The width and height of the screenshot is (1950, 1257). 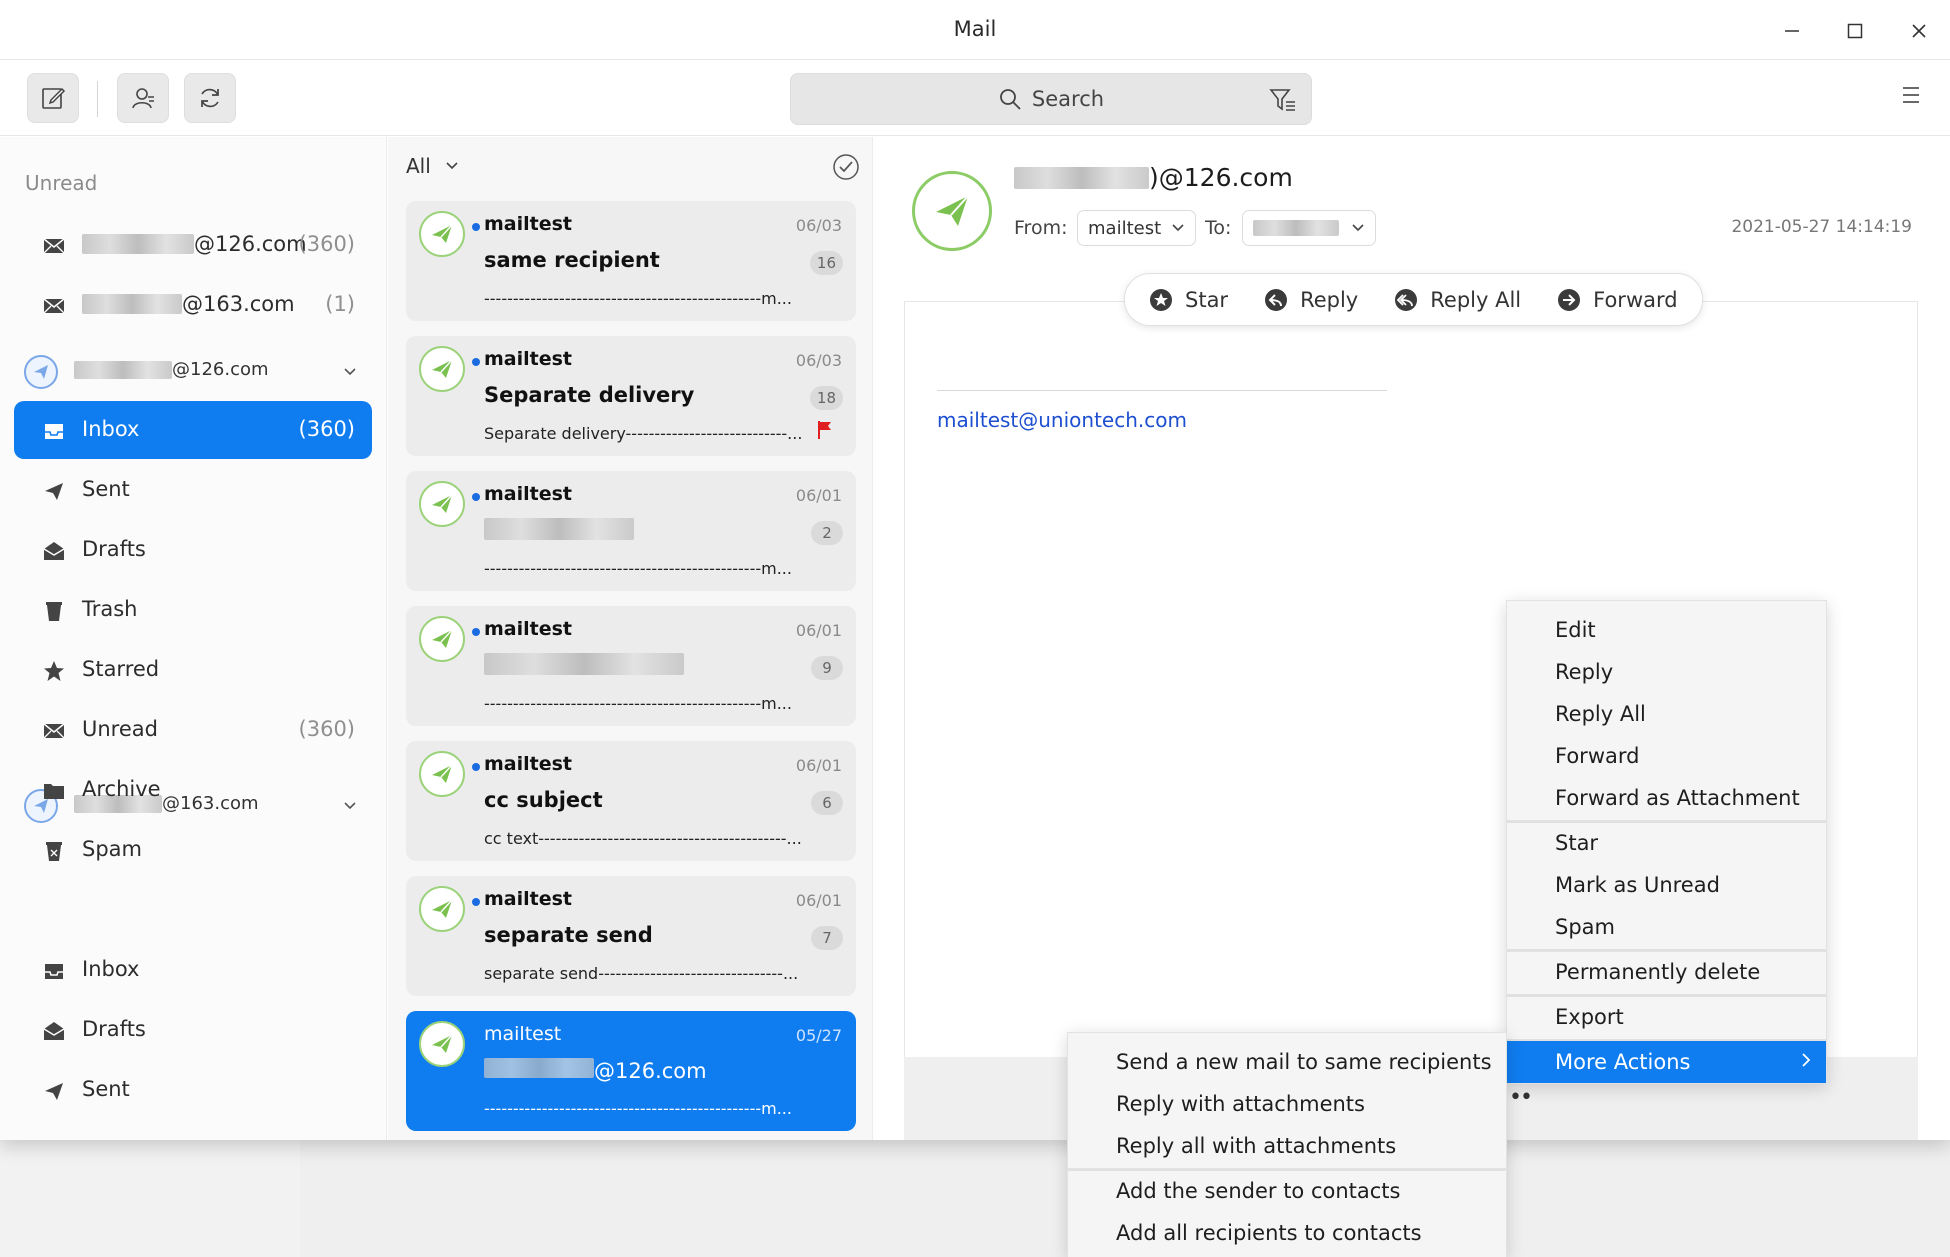 What do you see at coordinates (1666, 885) in the screenshot?
I see `menu-item-mark-unread: Mark as Unread` at bounding box center [1666, 885].